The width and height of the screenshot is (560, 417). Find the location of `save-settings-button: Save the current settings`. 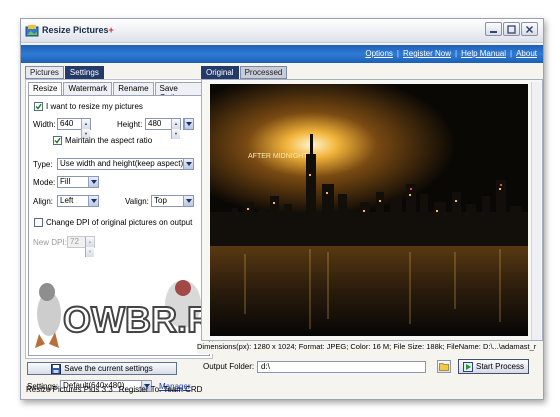

save-settings-button: Save the current settings is located at coordinates (102, 368).